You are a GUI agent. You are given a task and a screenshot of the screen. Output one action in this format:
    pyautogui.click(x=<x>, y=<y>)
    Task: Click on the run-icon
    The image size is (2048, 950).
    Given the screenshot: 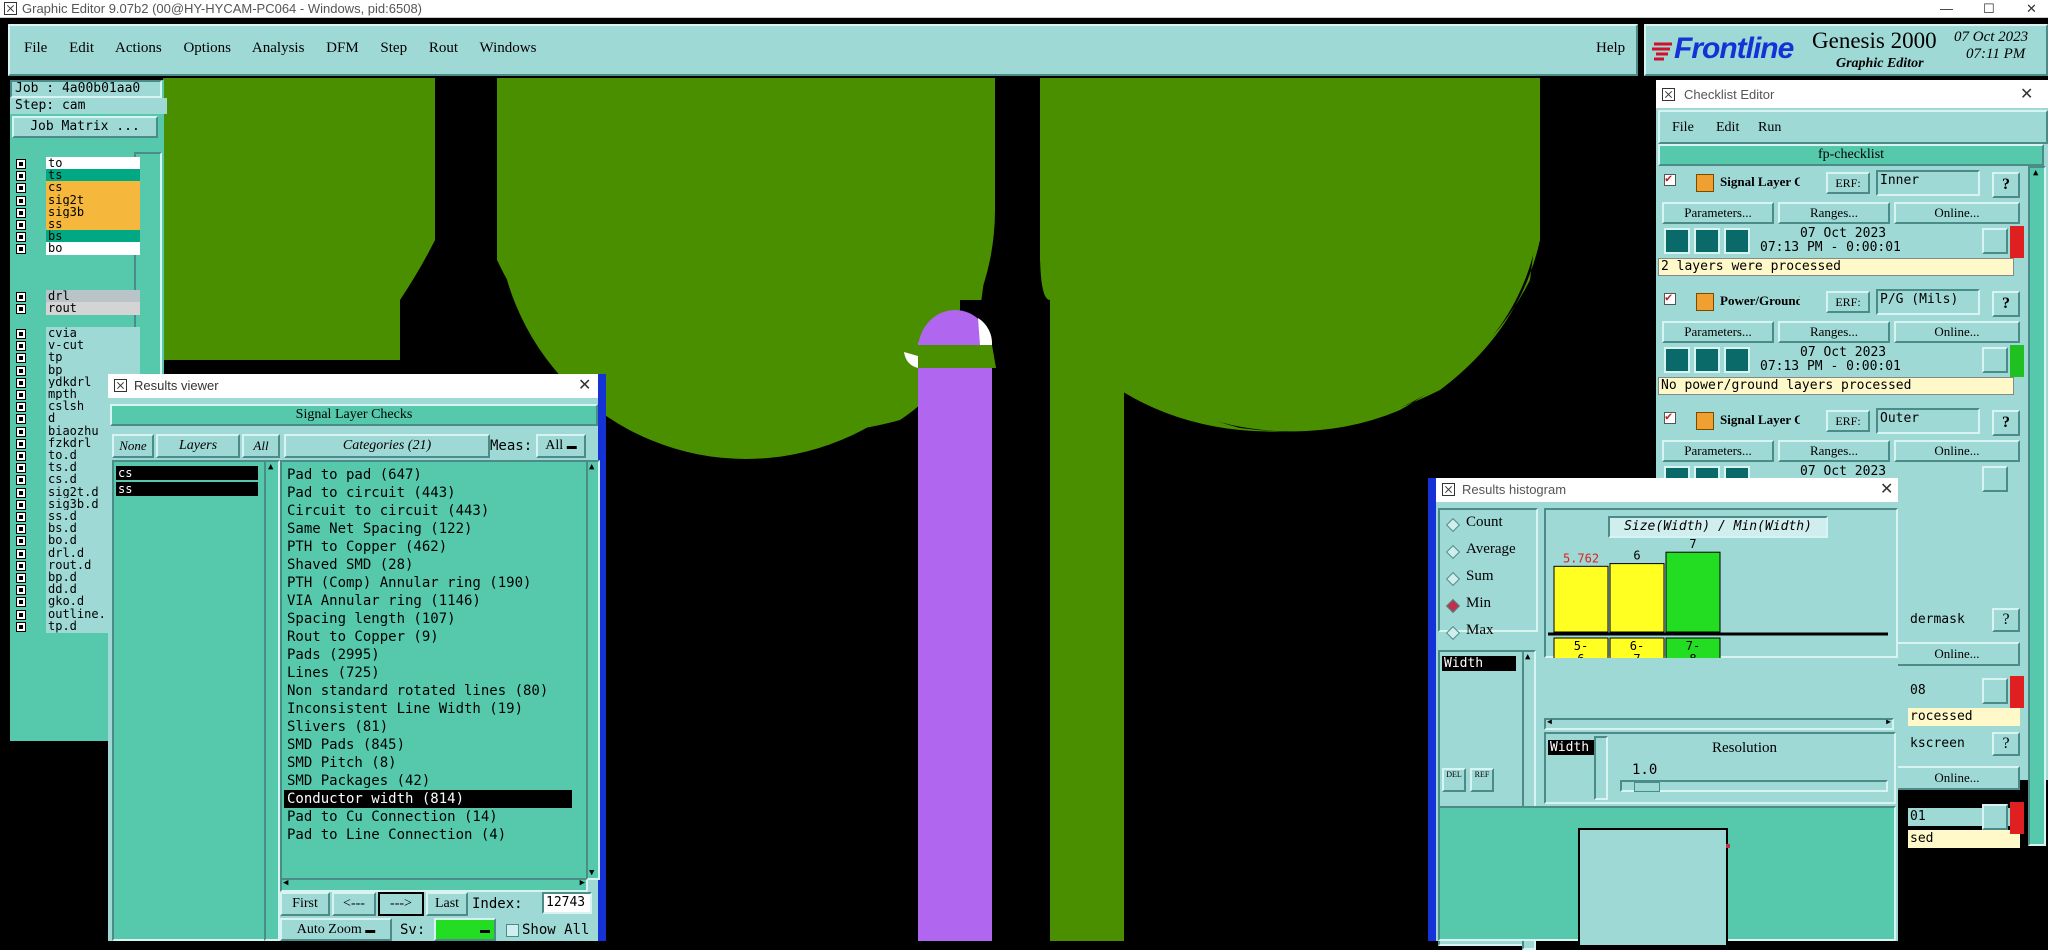 What is the action you would take?
    pyautogui.click(x=1677, y=241)
    